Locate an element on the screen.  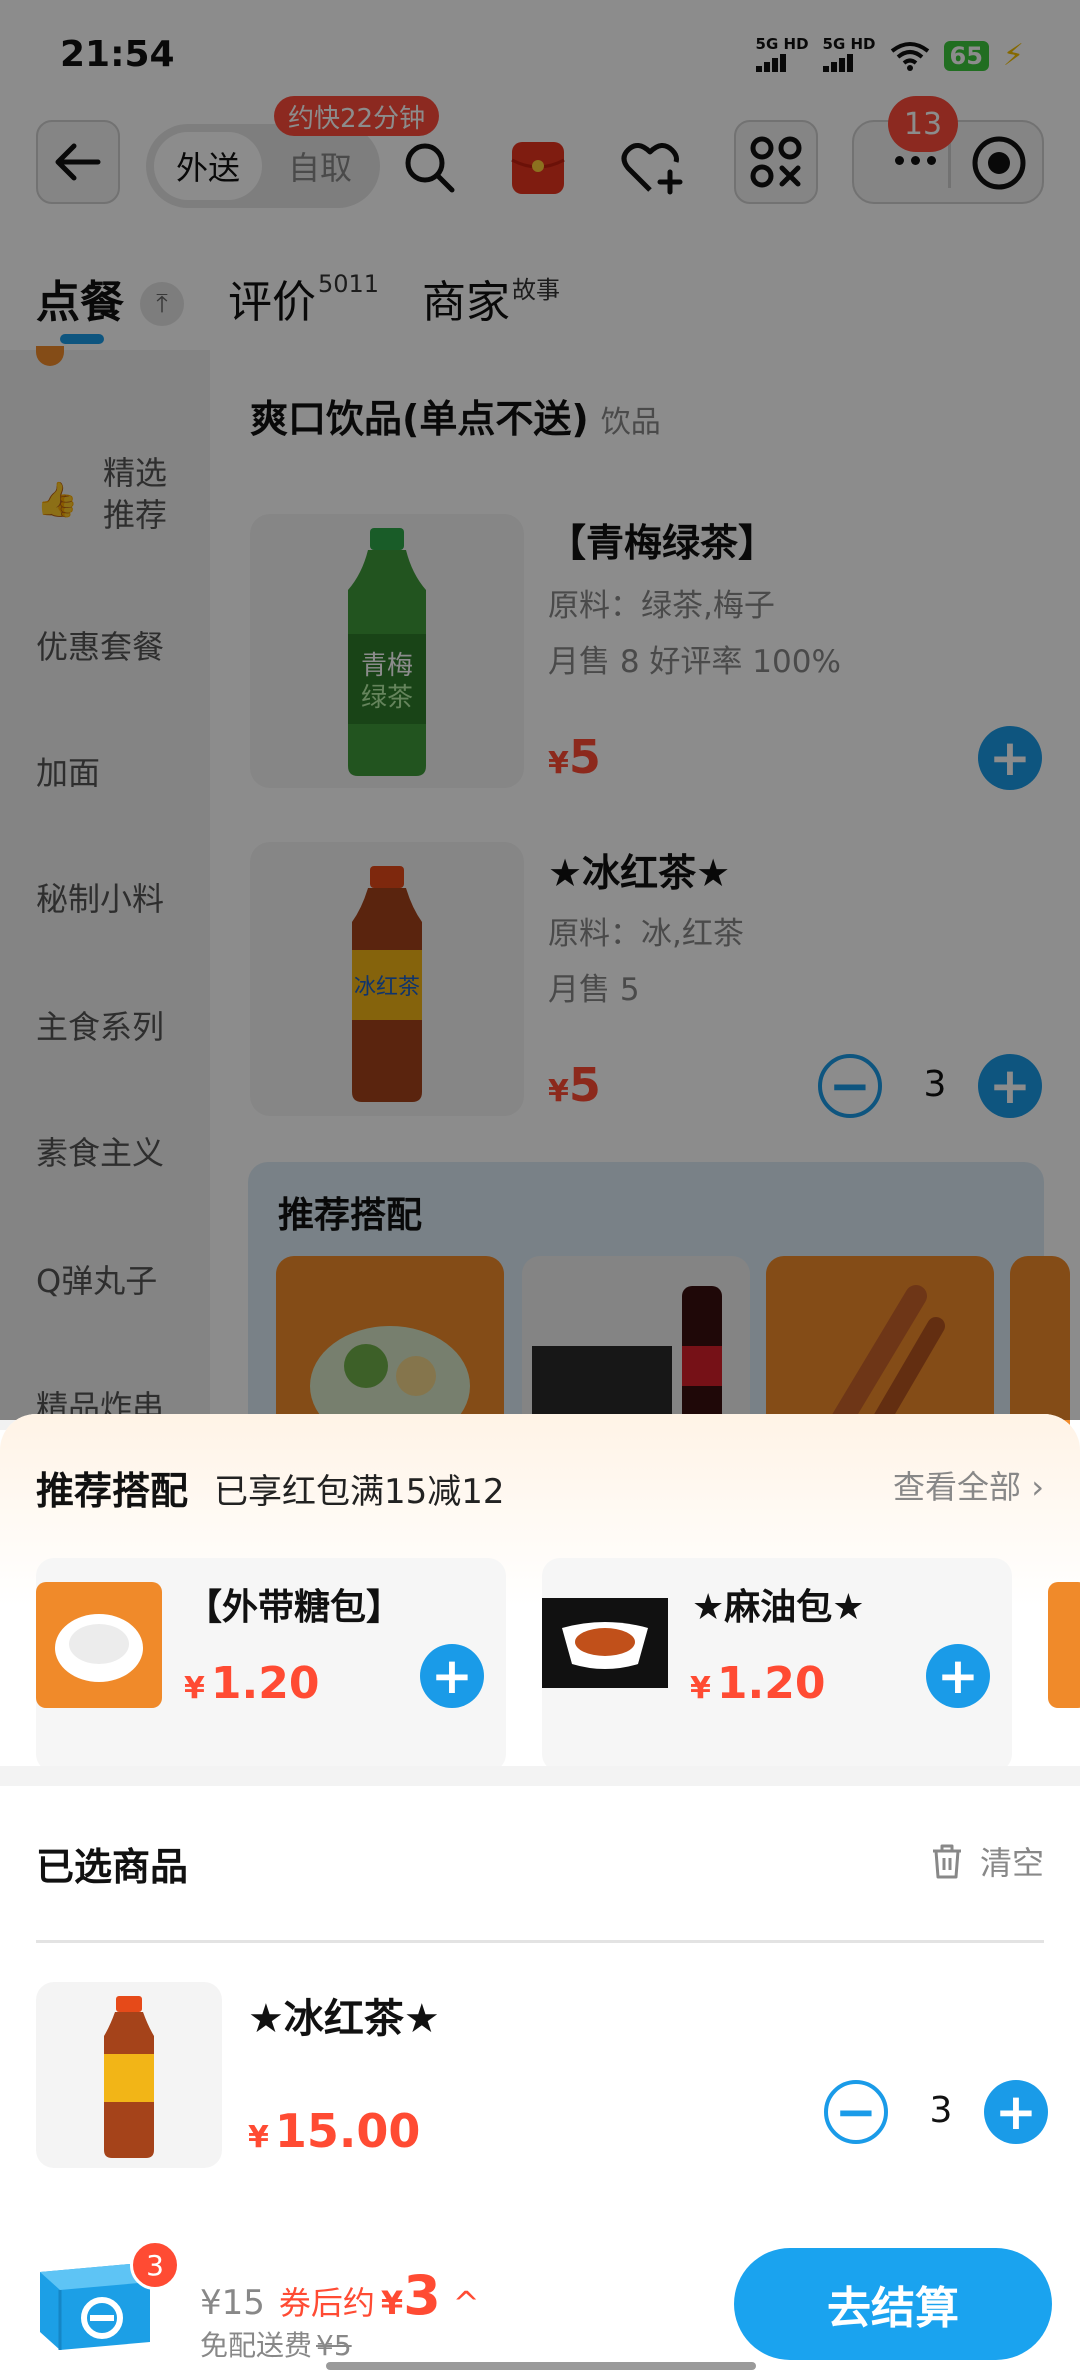
see-all-link: 查看全部 › is located at coordinates (968, 1485).